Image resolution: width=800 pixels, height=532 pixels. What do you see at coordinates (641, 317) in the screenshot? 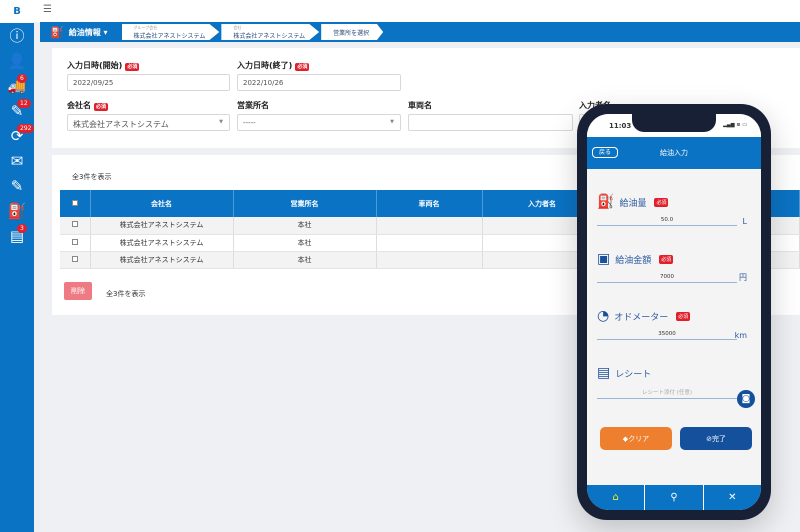
I see `field-label: オドメーター` at bounding box center [641, 317].